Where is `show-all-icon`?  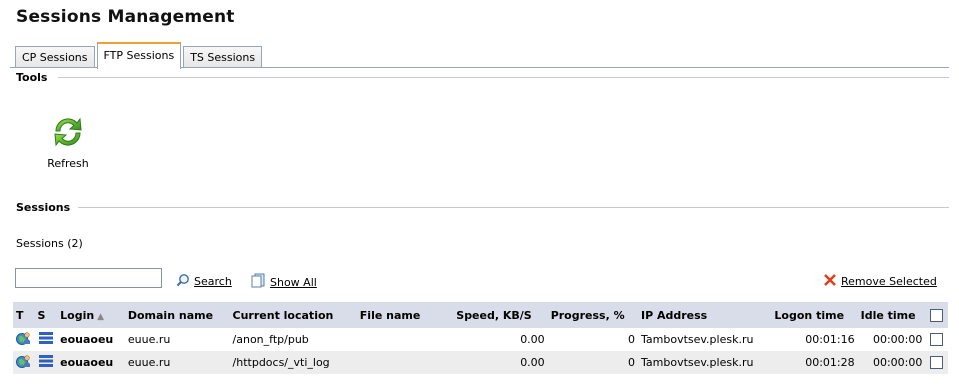
show-all-icon is located at coordinates (260, 282).